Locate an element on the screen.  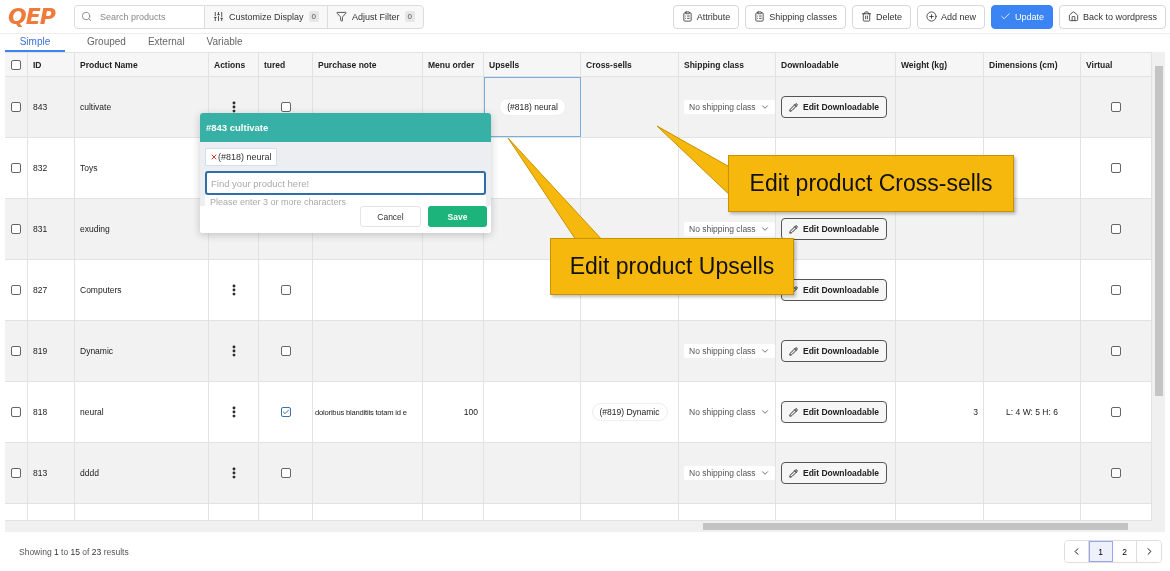
trash-icon is located at coordinates (866, 16).